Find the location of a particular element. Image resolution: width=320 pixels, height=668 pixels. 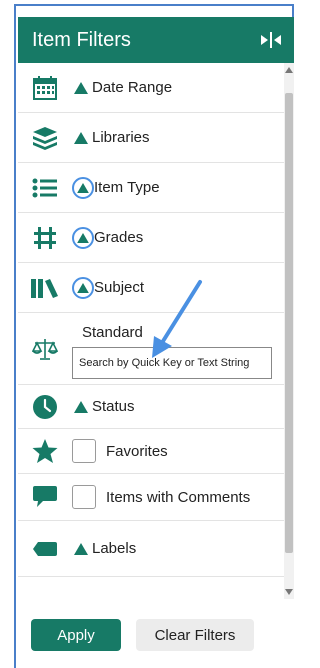

filter-row-grades: Grades is located at coordinates (151, 238).